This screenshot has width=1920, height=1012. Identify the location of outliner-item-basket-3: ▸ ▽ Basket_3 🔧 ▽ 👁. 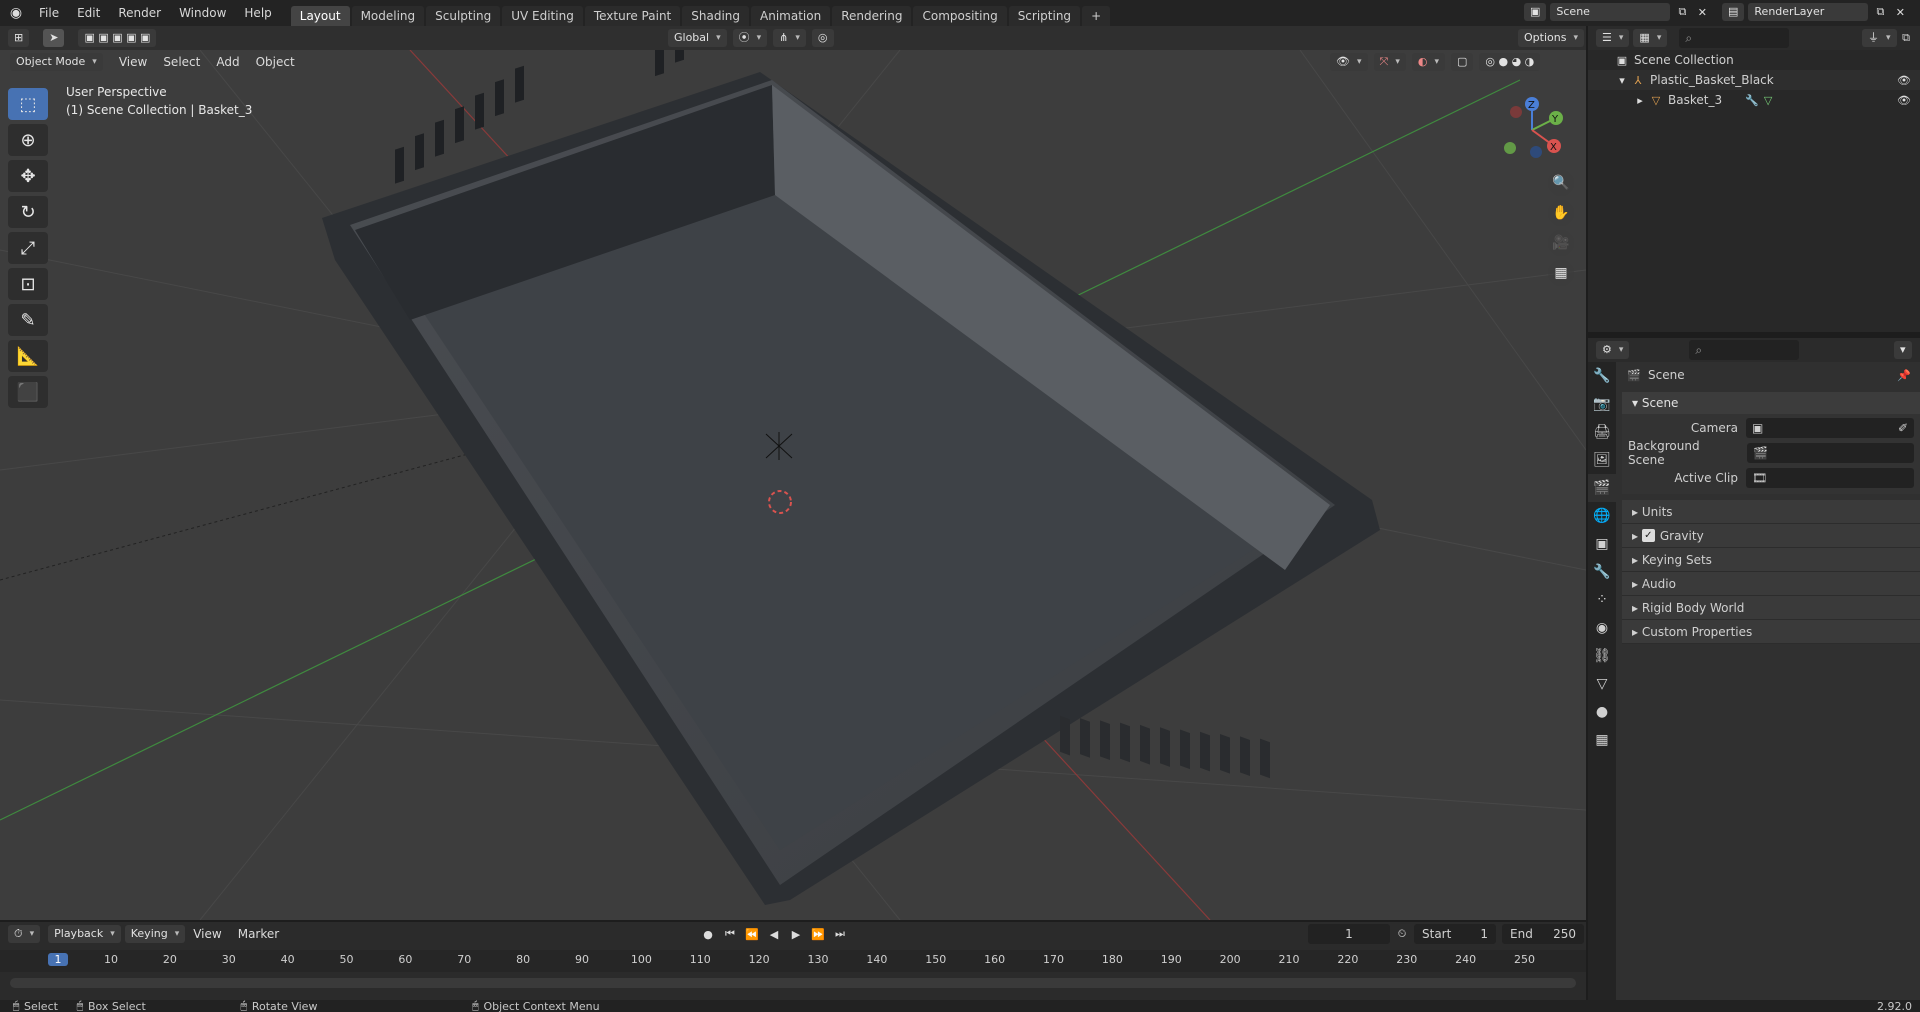
(1754, 100).